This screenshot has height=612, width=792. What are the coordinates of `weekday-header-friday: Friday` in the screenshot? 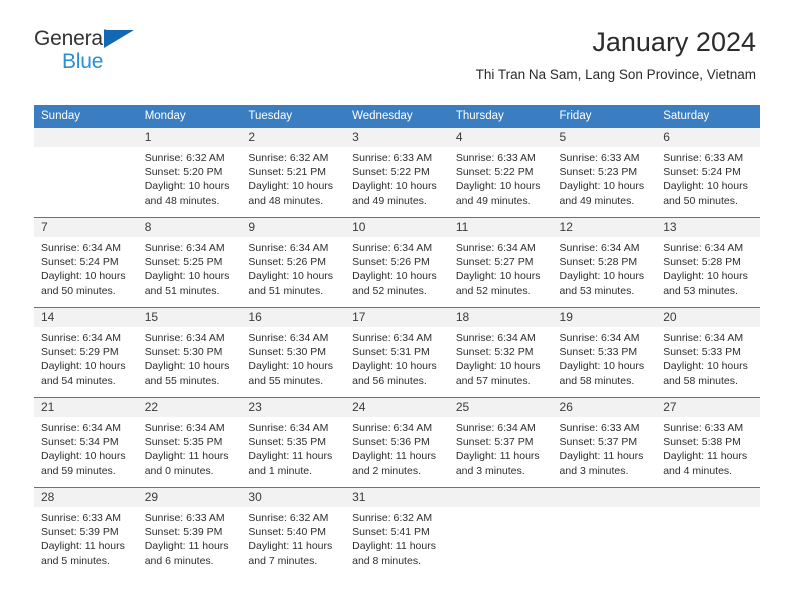 It's located at (604, 116).